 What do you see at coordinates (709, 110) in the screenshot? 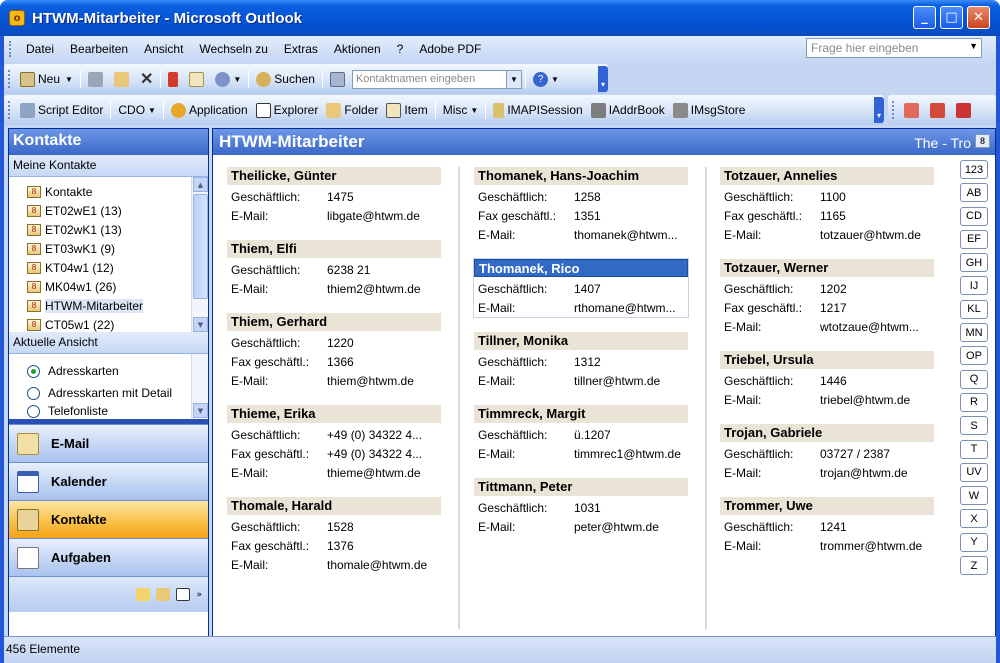
I see `imsgstore-button: IMsgStore` at bounding box center [709, 110].